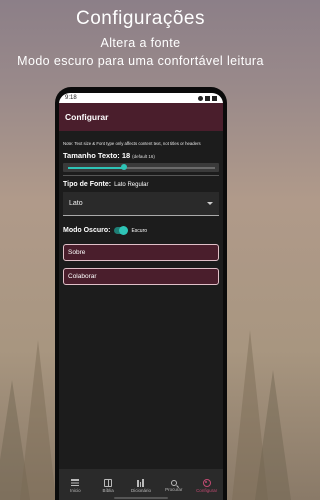 This screenshot has height=500, width=320. I want to click on slider-fill, so click(96, 168).